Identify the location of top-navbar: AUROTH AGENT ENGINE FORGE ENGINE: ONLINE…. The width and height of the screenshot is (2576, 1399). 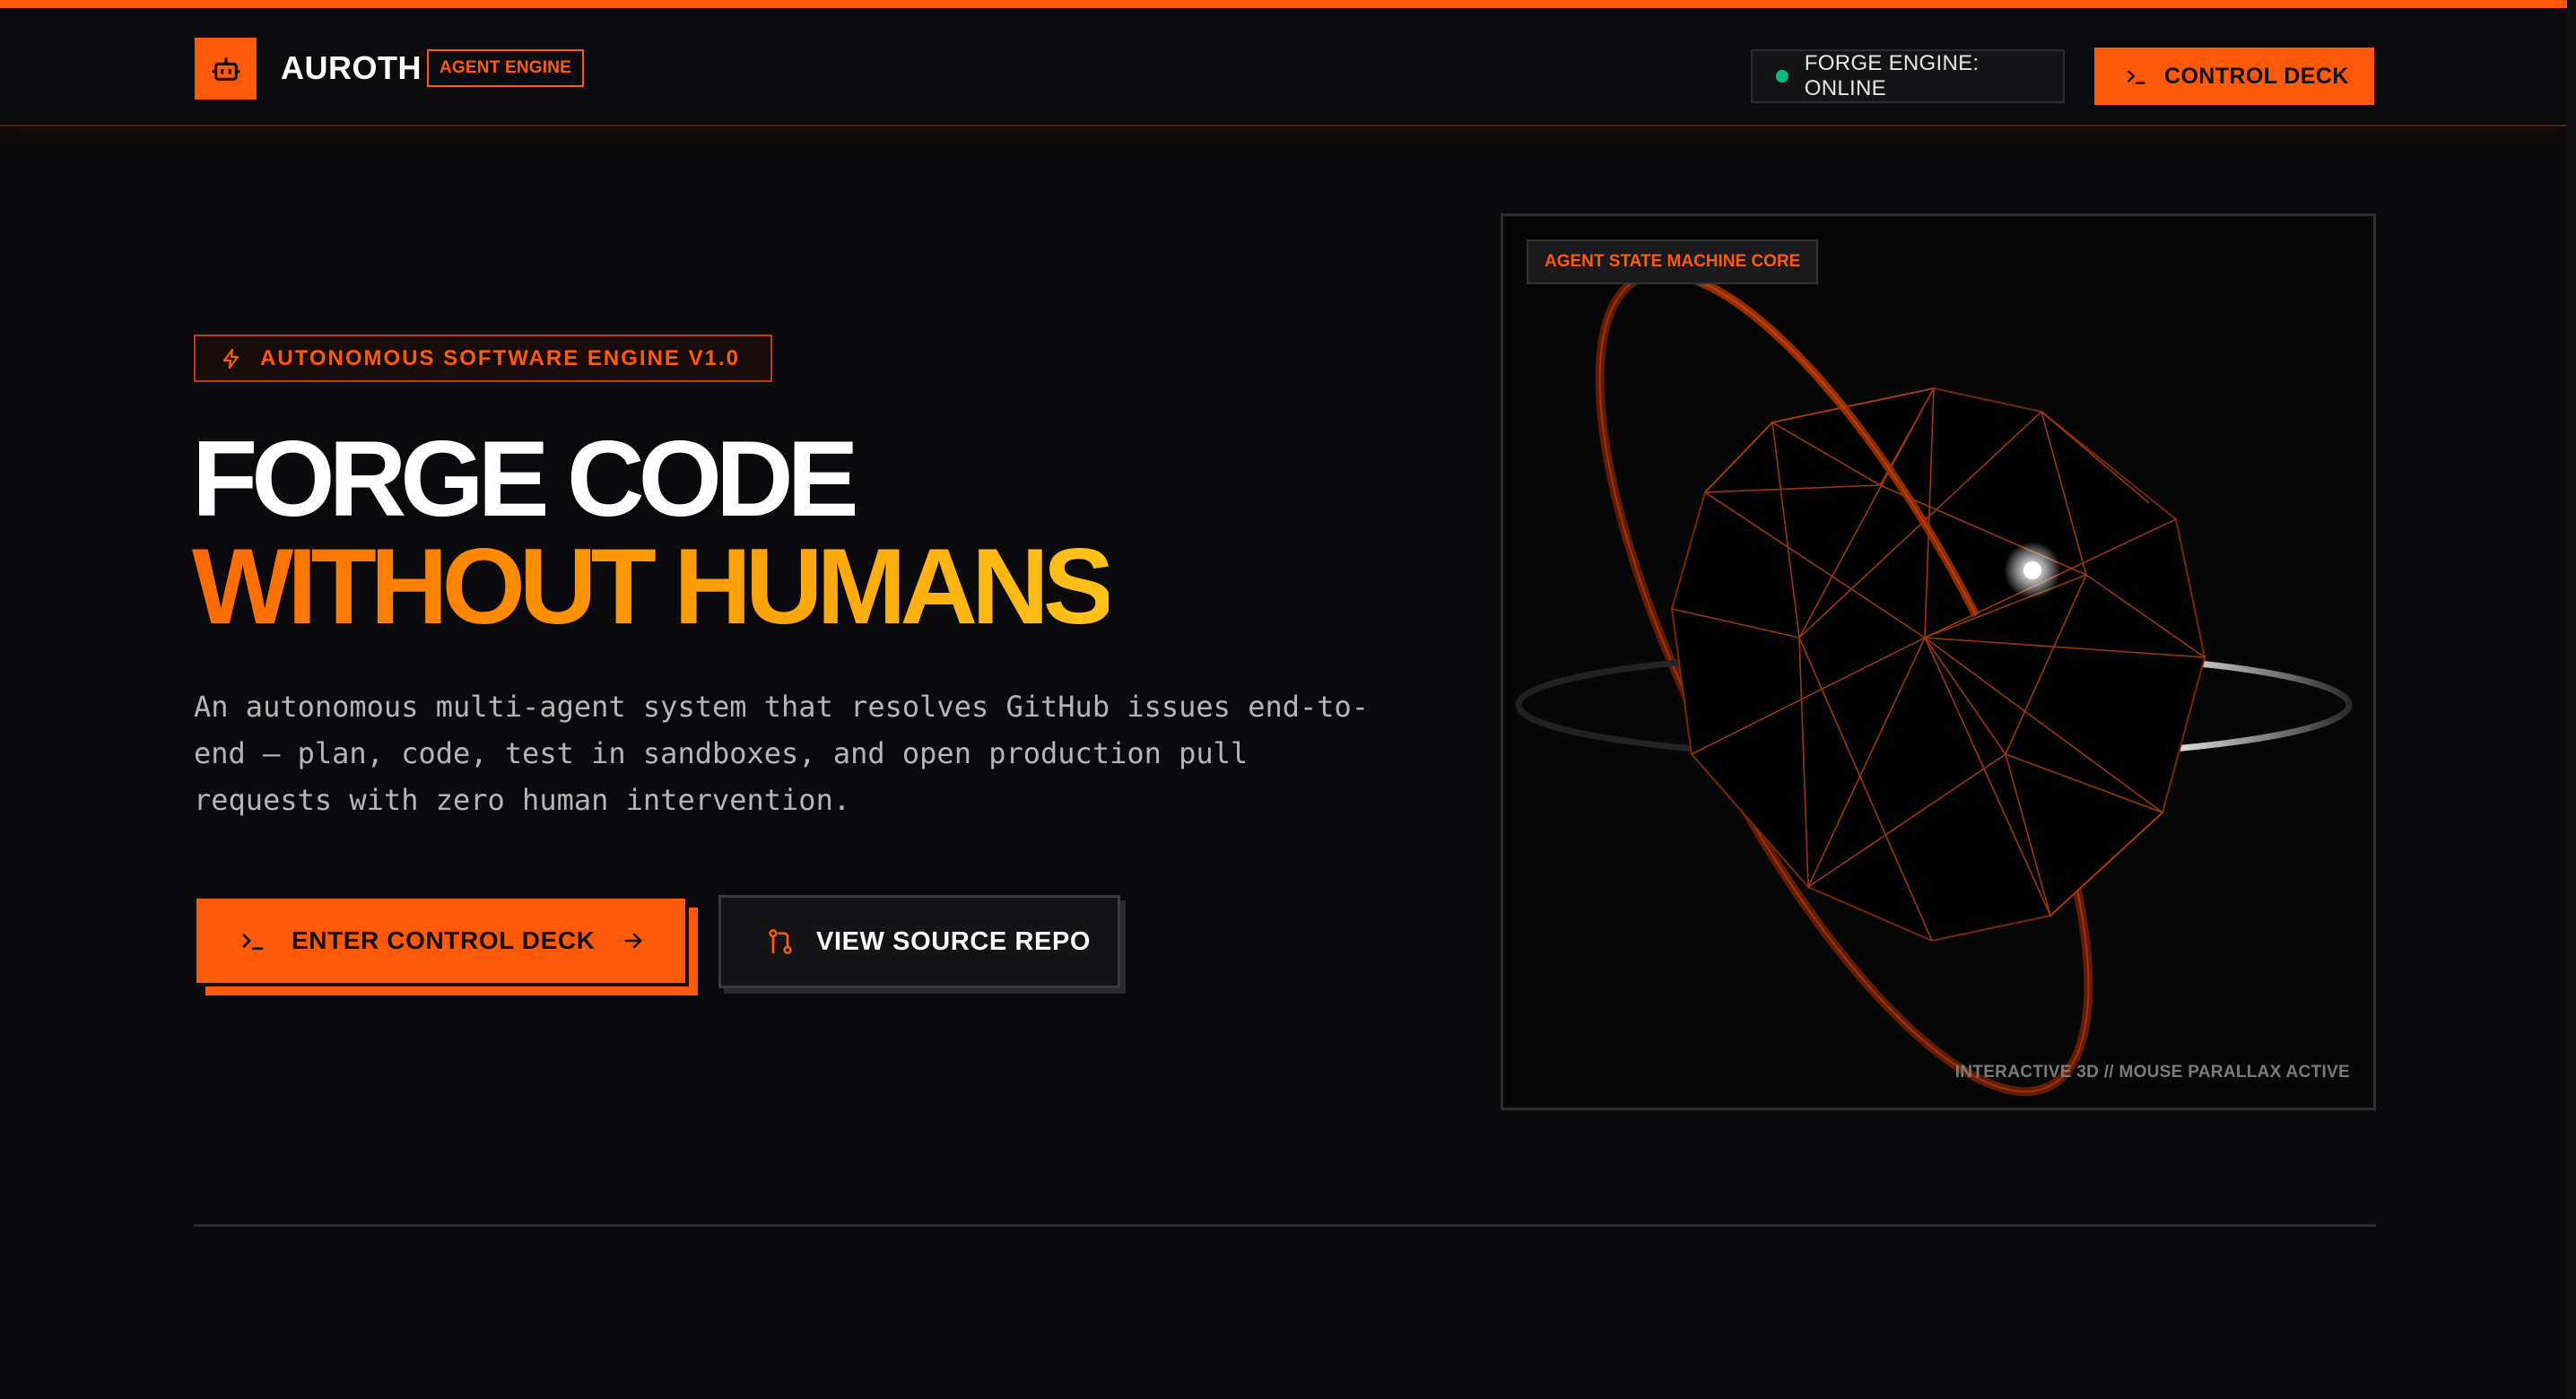
(1288, 67).